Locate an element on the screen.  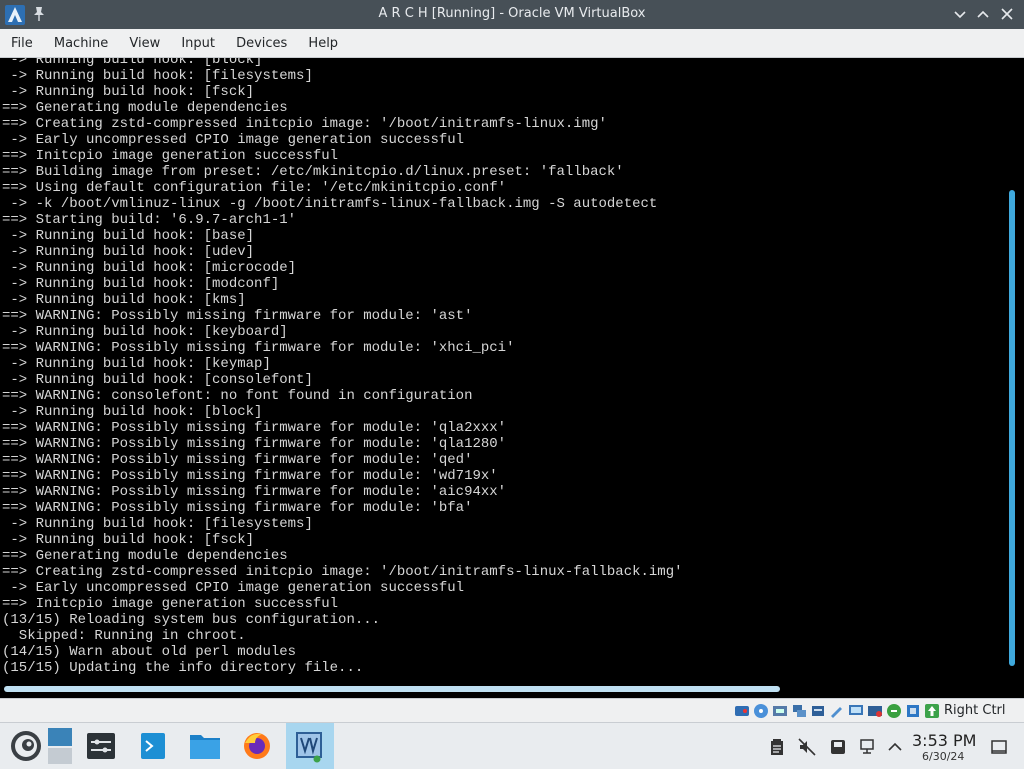
console-line: -> Running build hook: [consolefont] is located at coordinates (157, 380).